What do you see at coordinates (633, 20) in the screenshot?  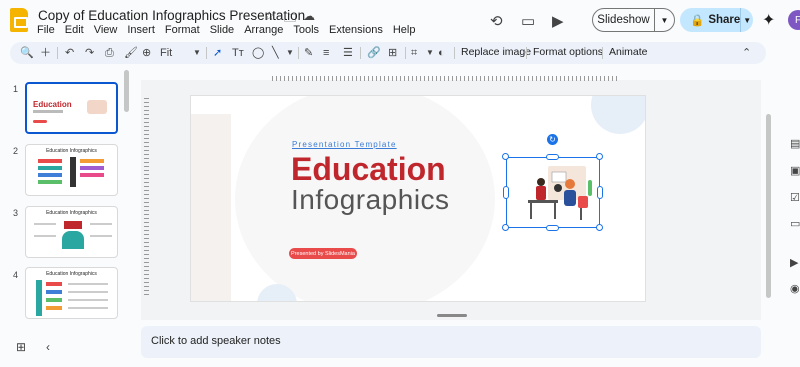 I see `slideshow-button: Slideshow ▼` at bounding box center [633, 20].